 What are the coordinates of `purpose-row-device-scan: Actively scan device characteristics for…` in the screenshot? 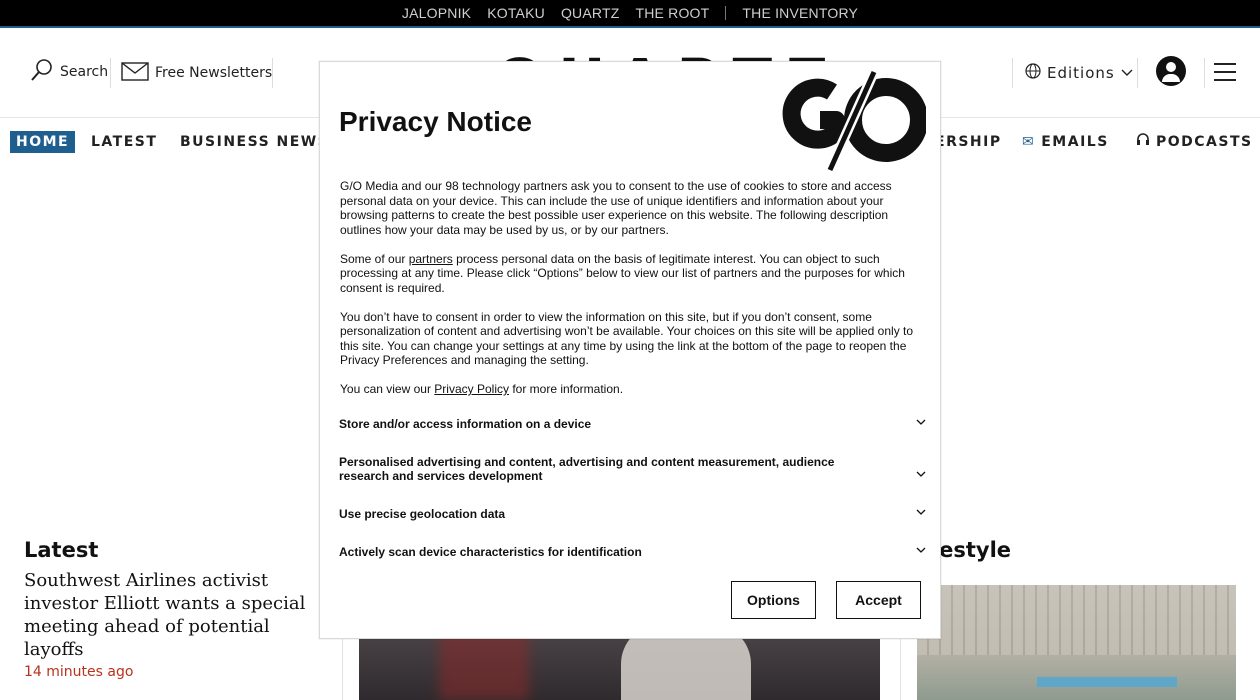 It's located at (632, 551).